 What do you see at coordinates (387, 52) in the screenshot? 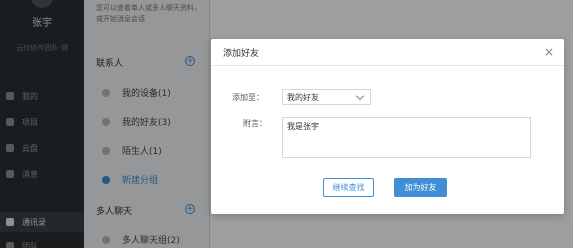
I see `dialog-header: 添加好友 ×` at bounding box center [387, 52].